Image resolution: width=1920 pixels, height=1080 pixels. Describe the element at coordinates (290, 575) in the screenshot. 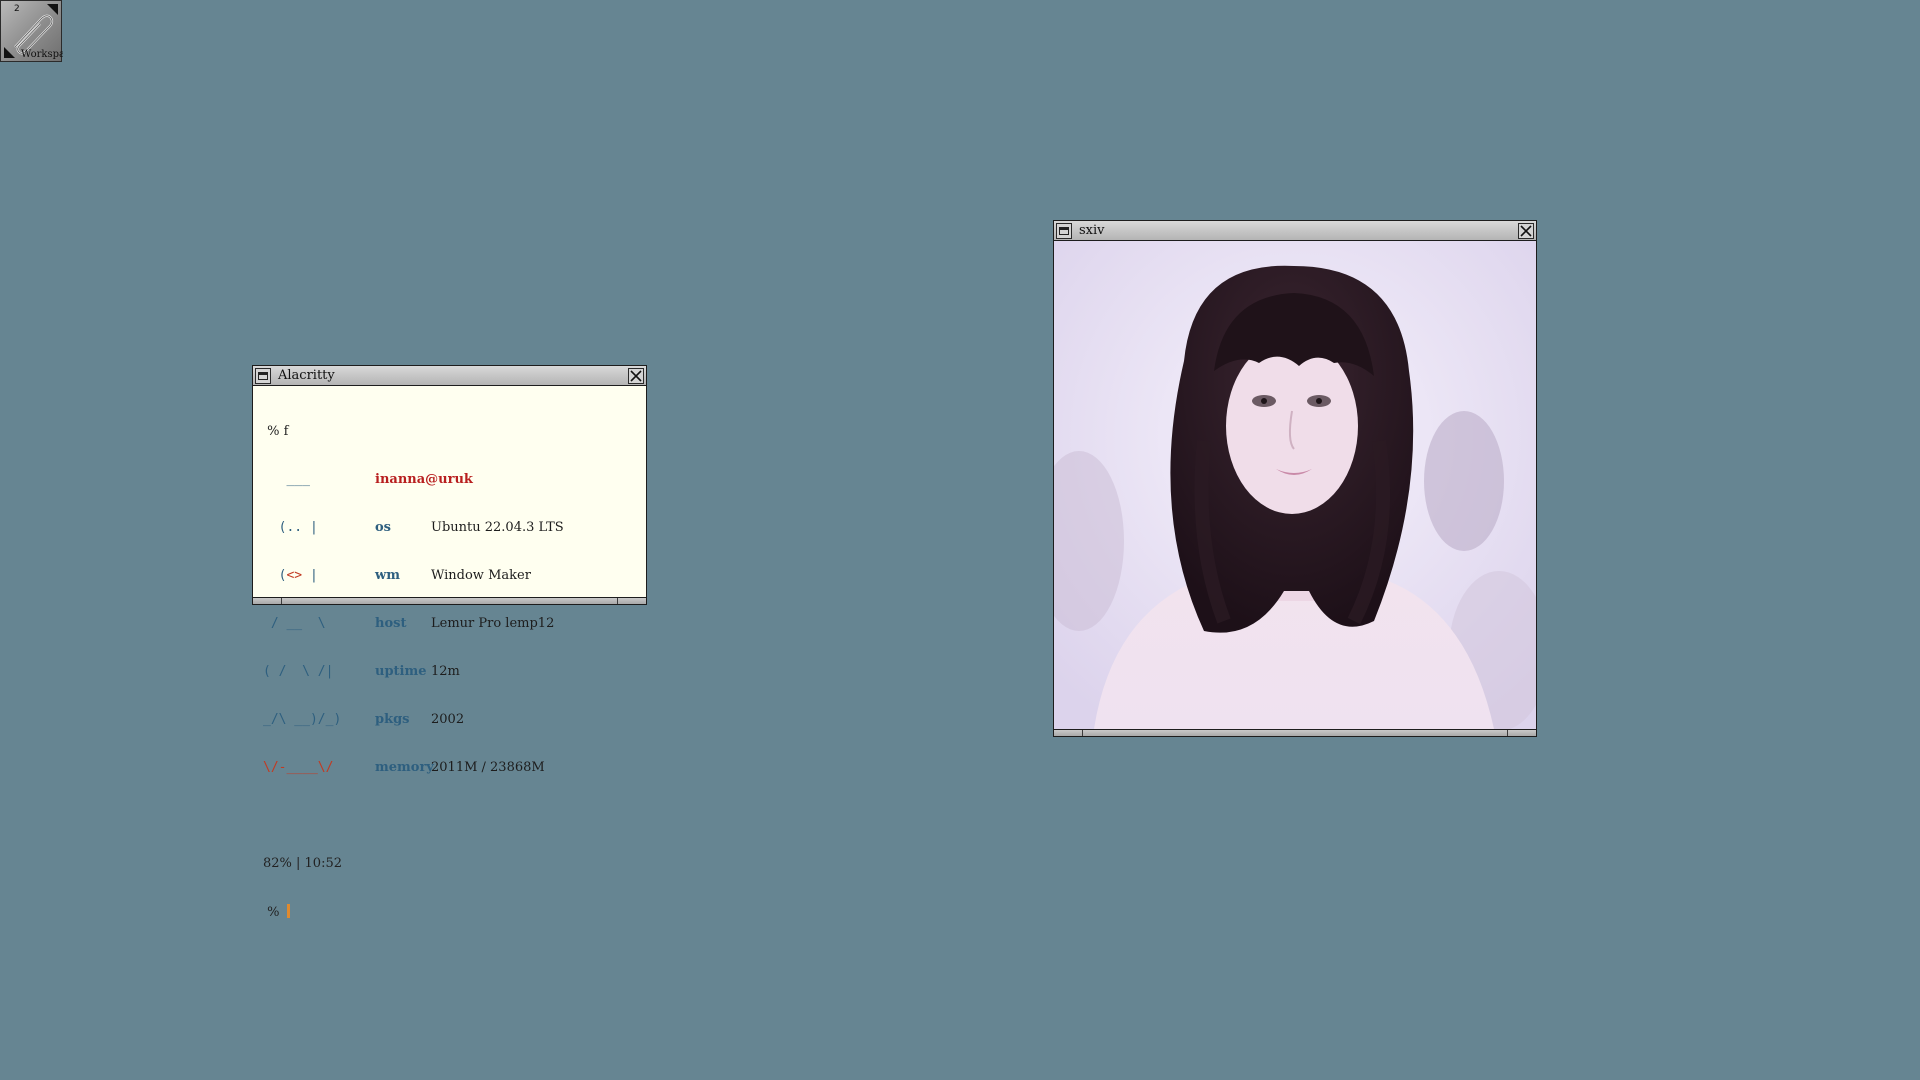

I see `ascii-art-line: (<> |` at that location.